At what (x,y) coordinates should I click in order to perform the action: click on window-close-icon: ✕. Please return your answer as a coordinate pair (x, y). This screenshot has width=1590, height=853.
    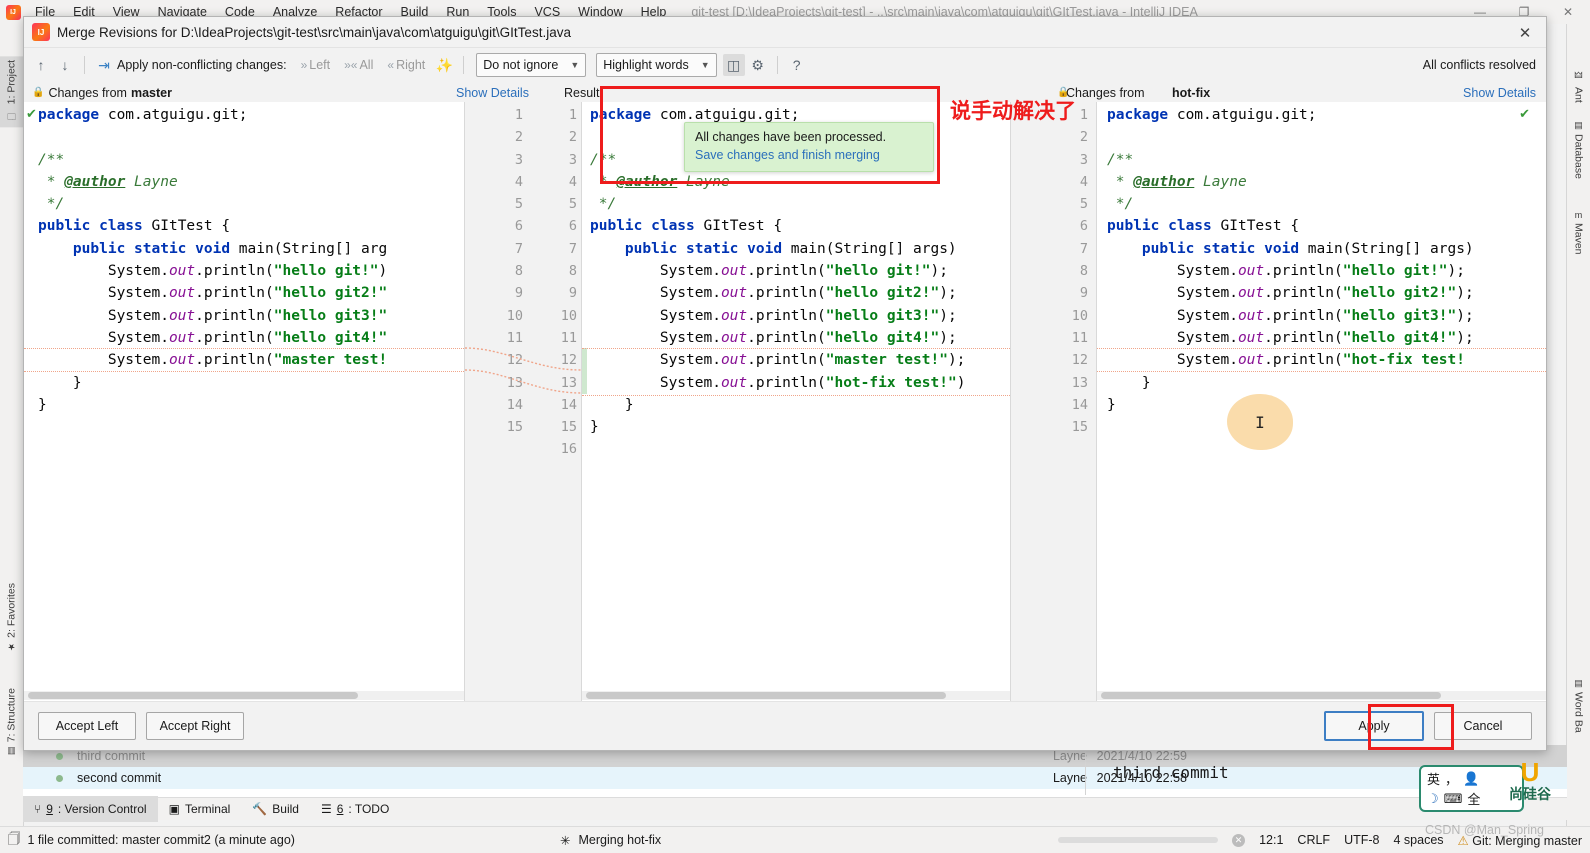
    Looking at the image, I should click on (1568, 12).